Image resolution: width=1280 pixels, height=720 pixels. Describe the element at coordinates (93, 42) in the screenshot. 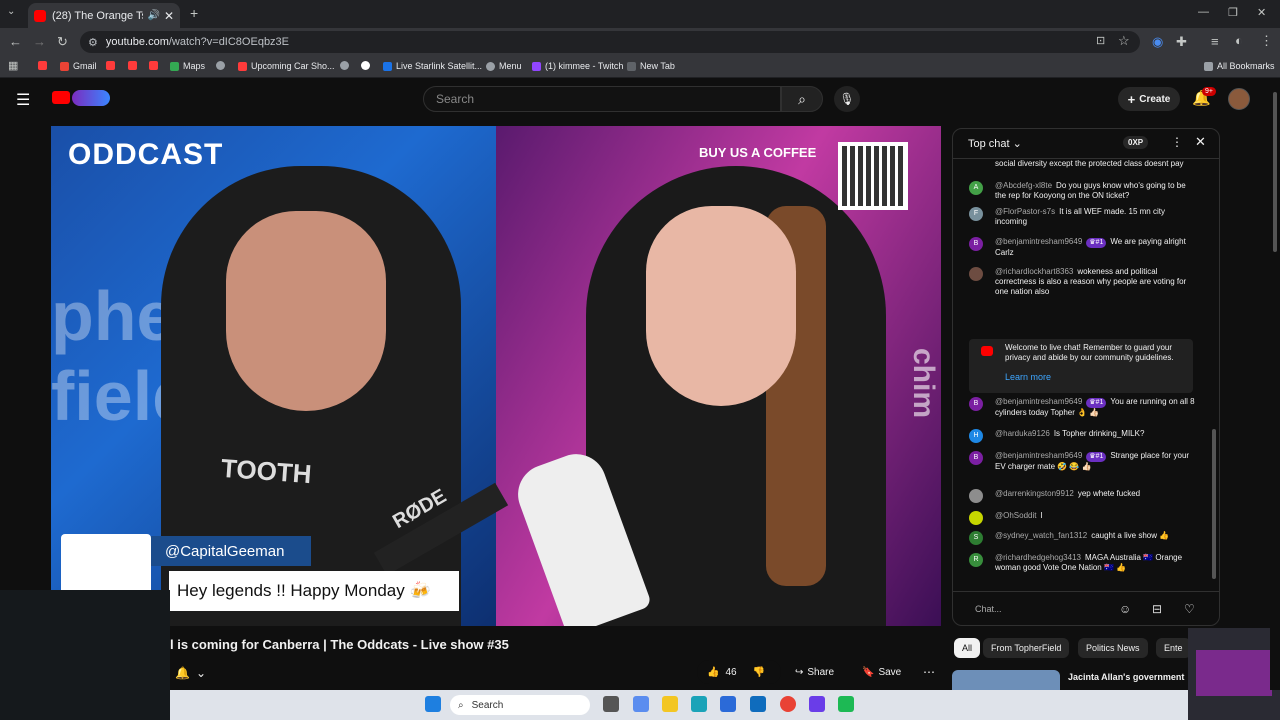

I see `site-info-icon: ⚙` at that location.